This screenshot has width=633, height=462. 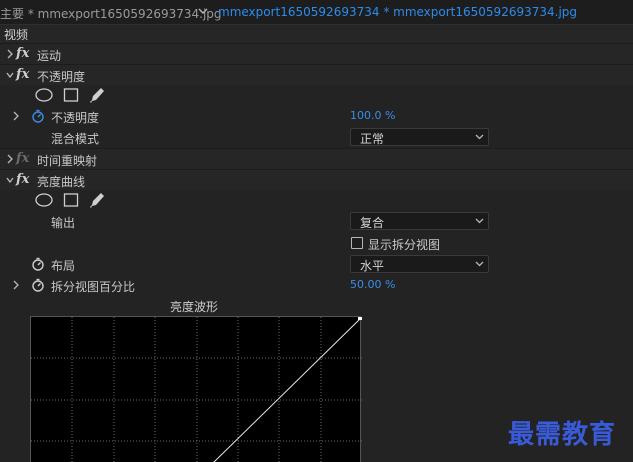 What do you see at coordinates (316, 179) in the screenshot?
I see `effect-brightness-curves-row: fx 亮度曲线` at bounding box center [316, 179].